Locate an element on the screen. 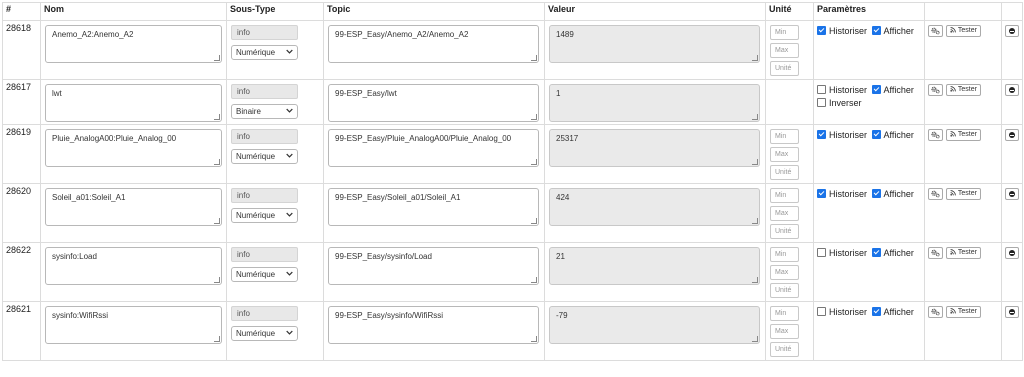 Image resolution: width=1024 pixels, height=377 pixels. topic-cell: 99-ESP_Easy/Anemo_A2/Anemo_A2 is located at coordinates (434, 50).